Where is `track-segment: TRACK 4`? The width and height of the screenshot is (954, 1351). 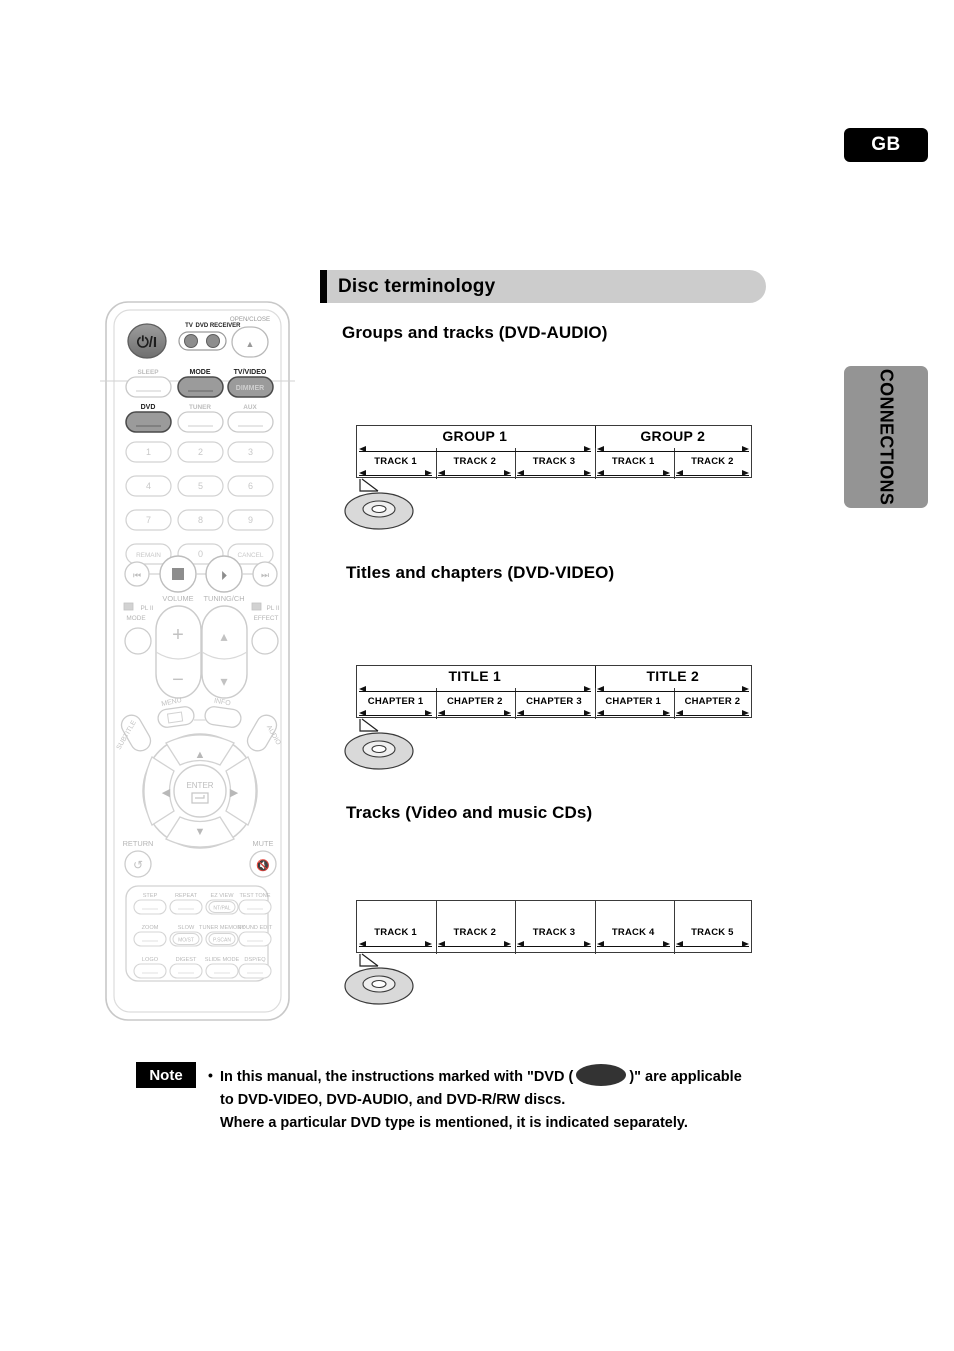 track-segment: TRACK 4 is located at coordinates (633, 941).